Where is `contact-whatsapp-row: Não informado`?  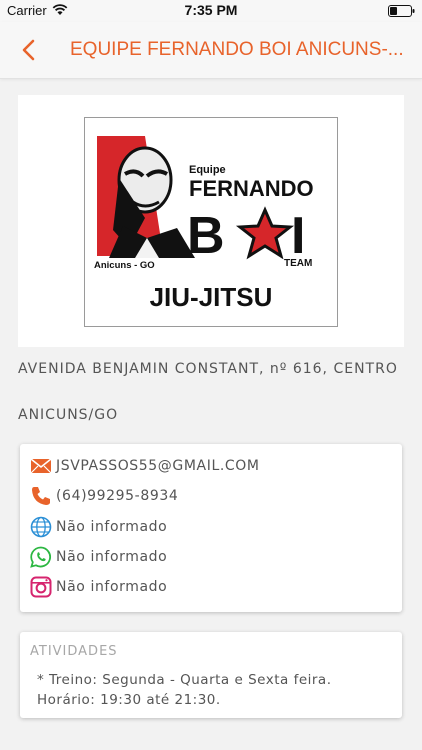
contact-whatsapp-row: Não informado is located at coordinates (210, 557).